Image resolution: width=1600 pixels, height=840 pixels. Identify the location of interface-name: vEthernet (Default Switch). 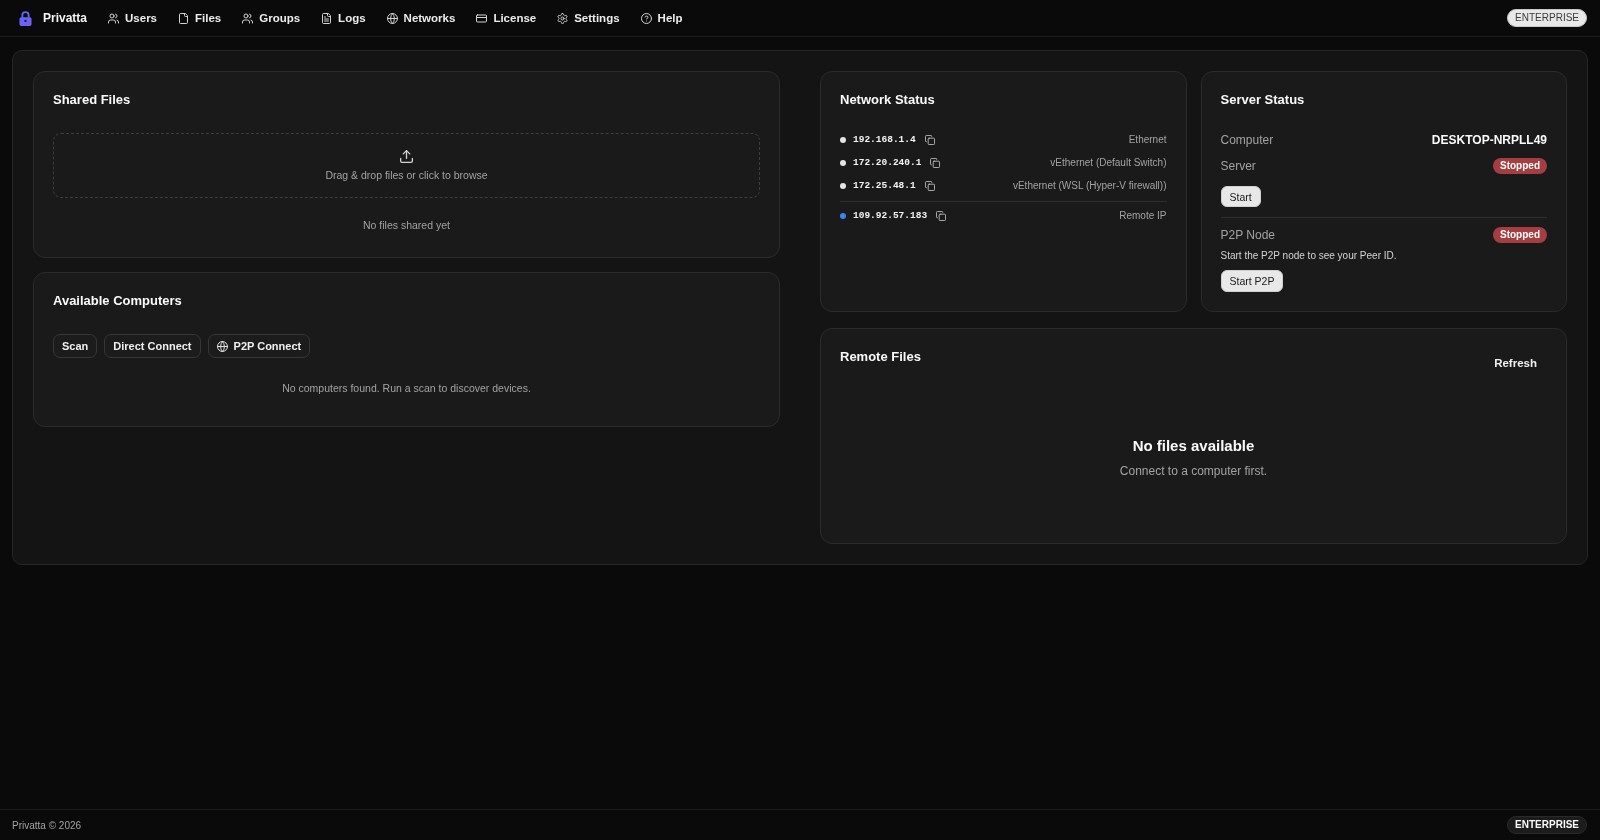
(1108, 162).